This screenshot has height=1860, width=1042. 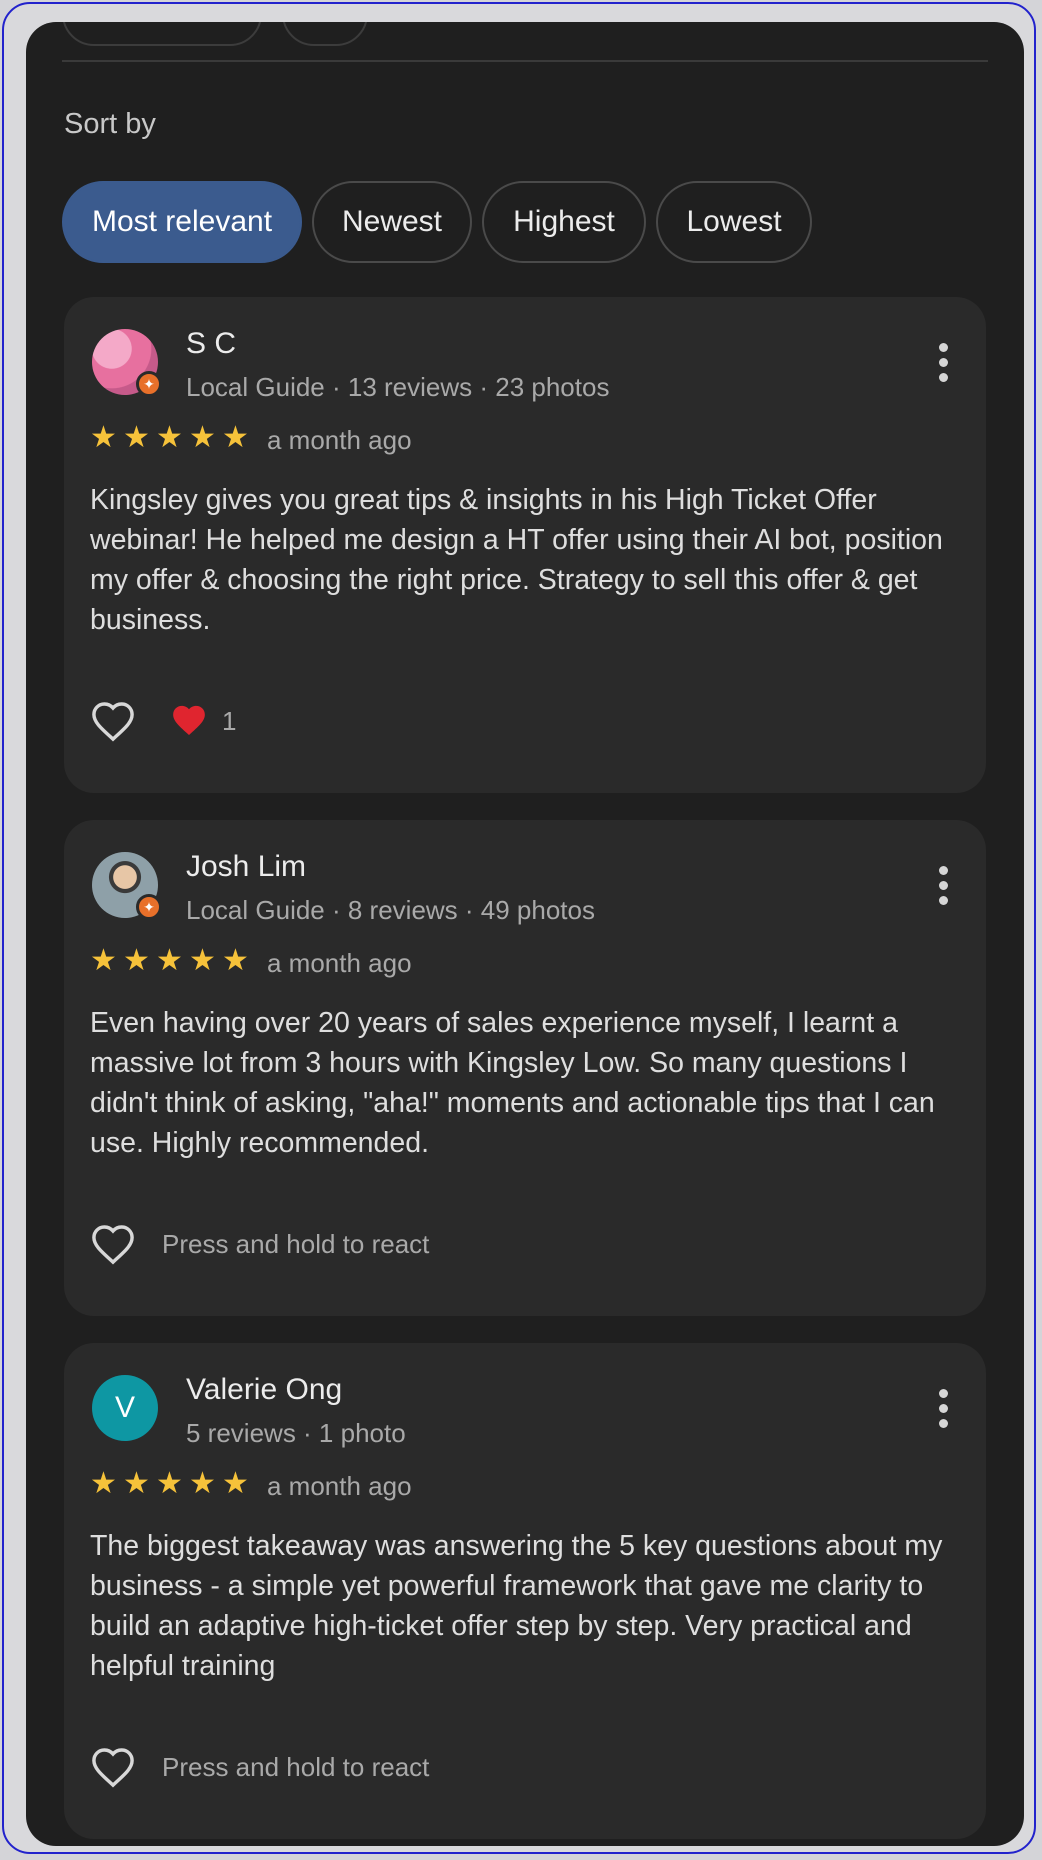 I want to click on divider, so click(x=525, y=61).